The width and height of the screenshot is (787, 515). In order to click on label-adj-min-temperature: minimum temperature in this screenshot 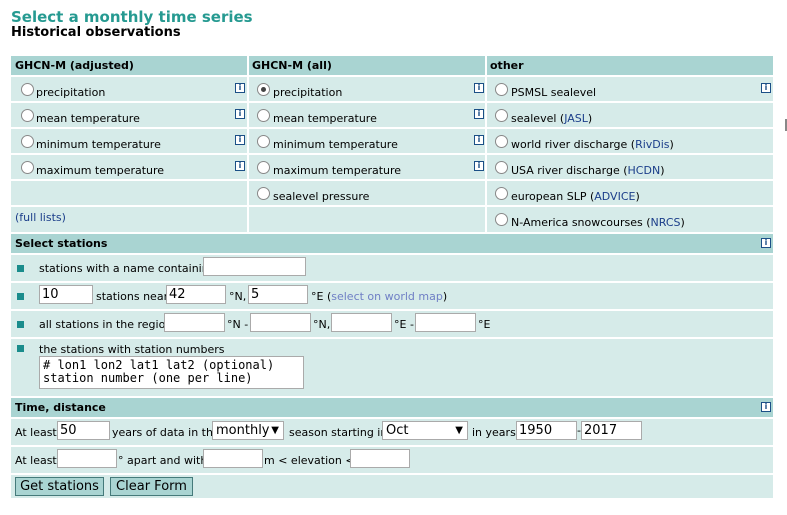, I will do `click(98, 144)`.